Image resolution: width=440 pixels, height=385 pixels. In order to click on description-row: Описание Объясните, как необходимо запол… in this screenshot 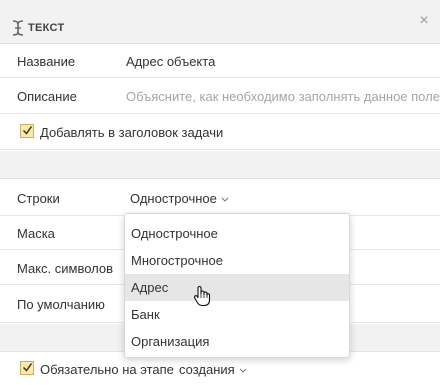, I will do `click(220, 96)`.